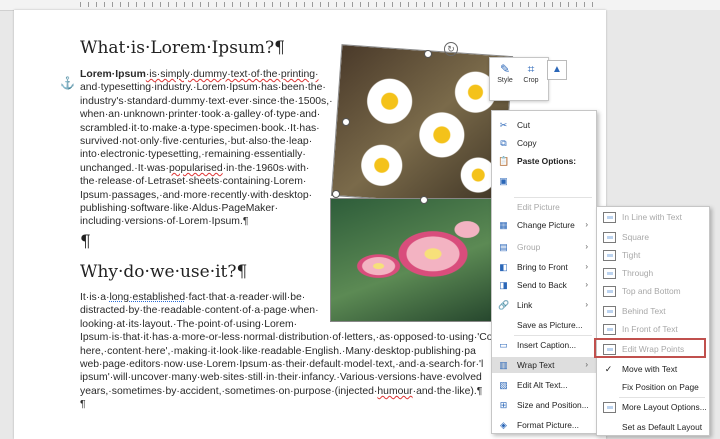  I want to click on wrap-submenu-item: Top and Bottom, so click(653, 291).